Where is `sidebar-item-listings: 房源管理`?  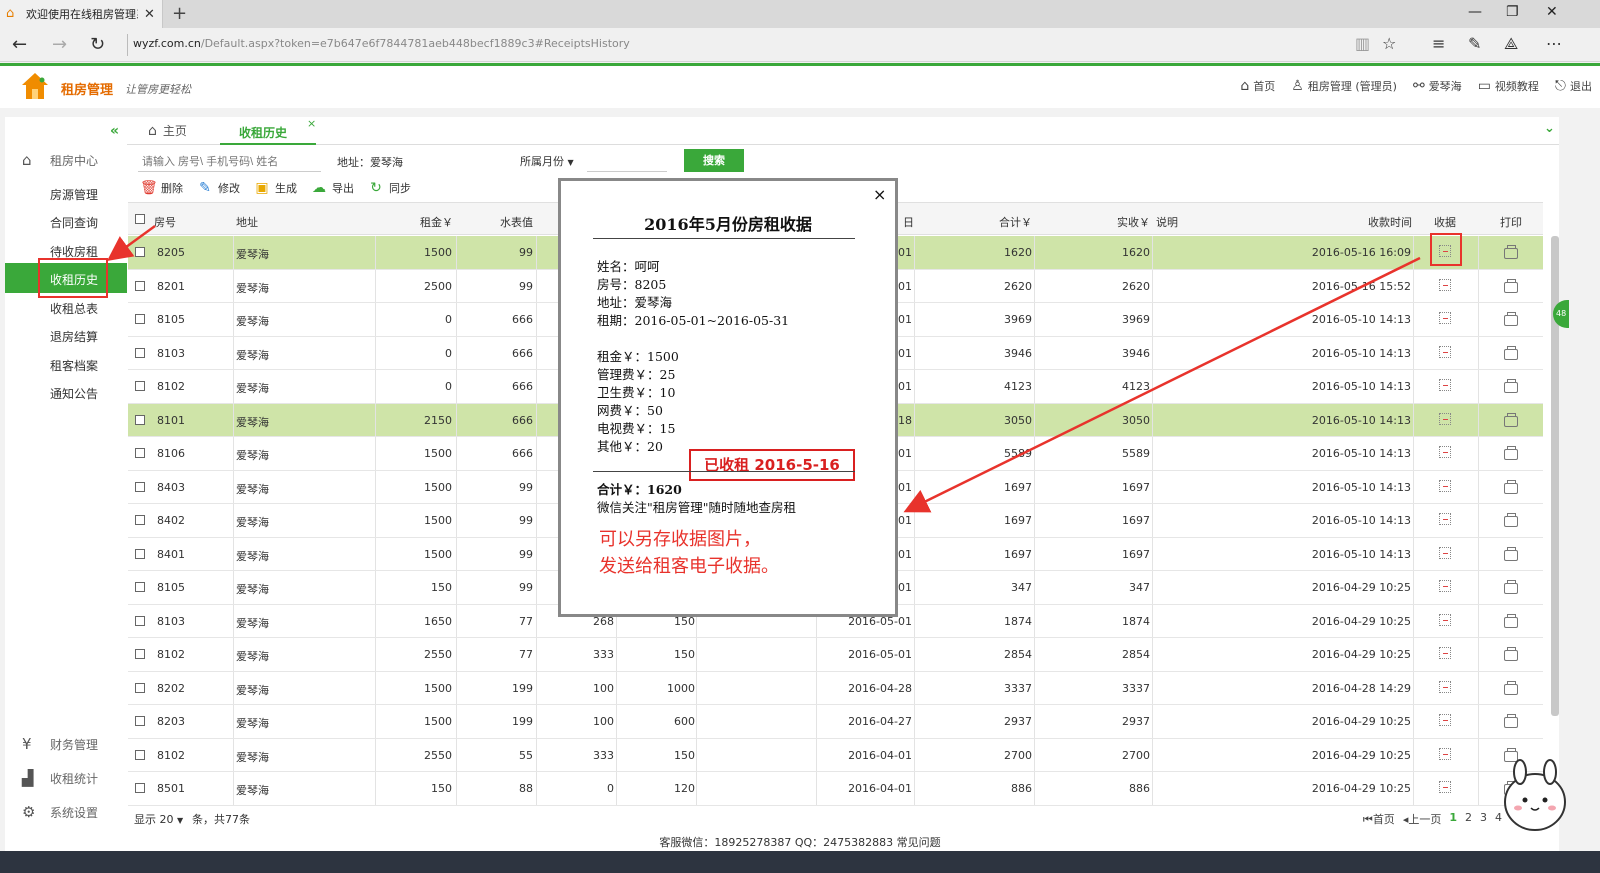
sidebar-item-listings: 房源管理 is located at coordinates (74, 194).